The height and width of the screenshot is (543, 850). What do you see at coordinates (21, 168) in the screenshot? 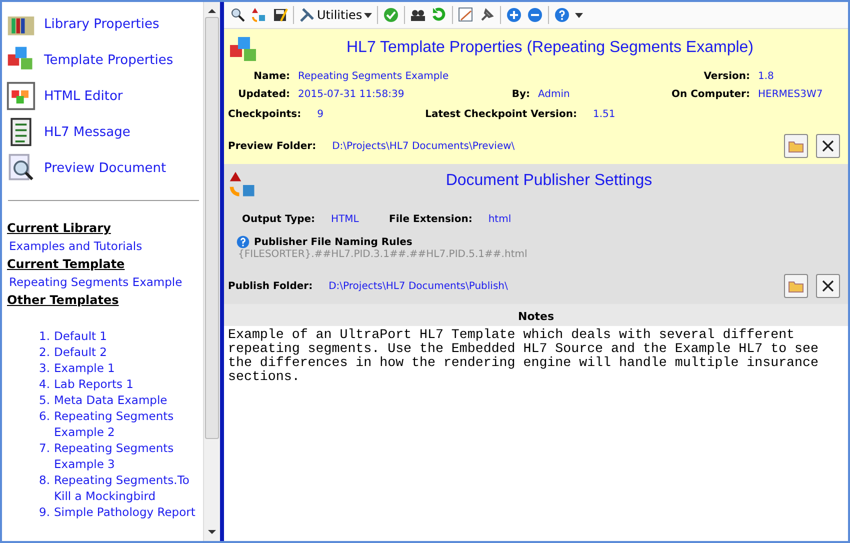
I see `magnifier-document-icon` at bounding box center [21, 168].